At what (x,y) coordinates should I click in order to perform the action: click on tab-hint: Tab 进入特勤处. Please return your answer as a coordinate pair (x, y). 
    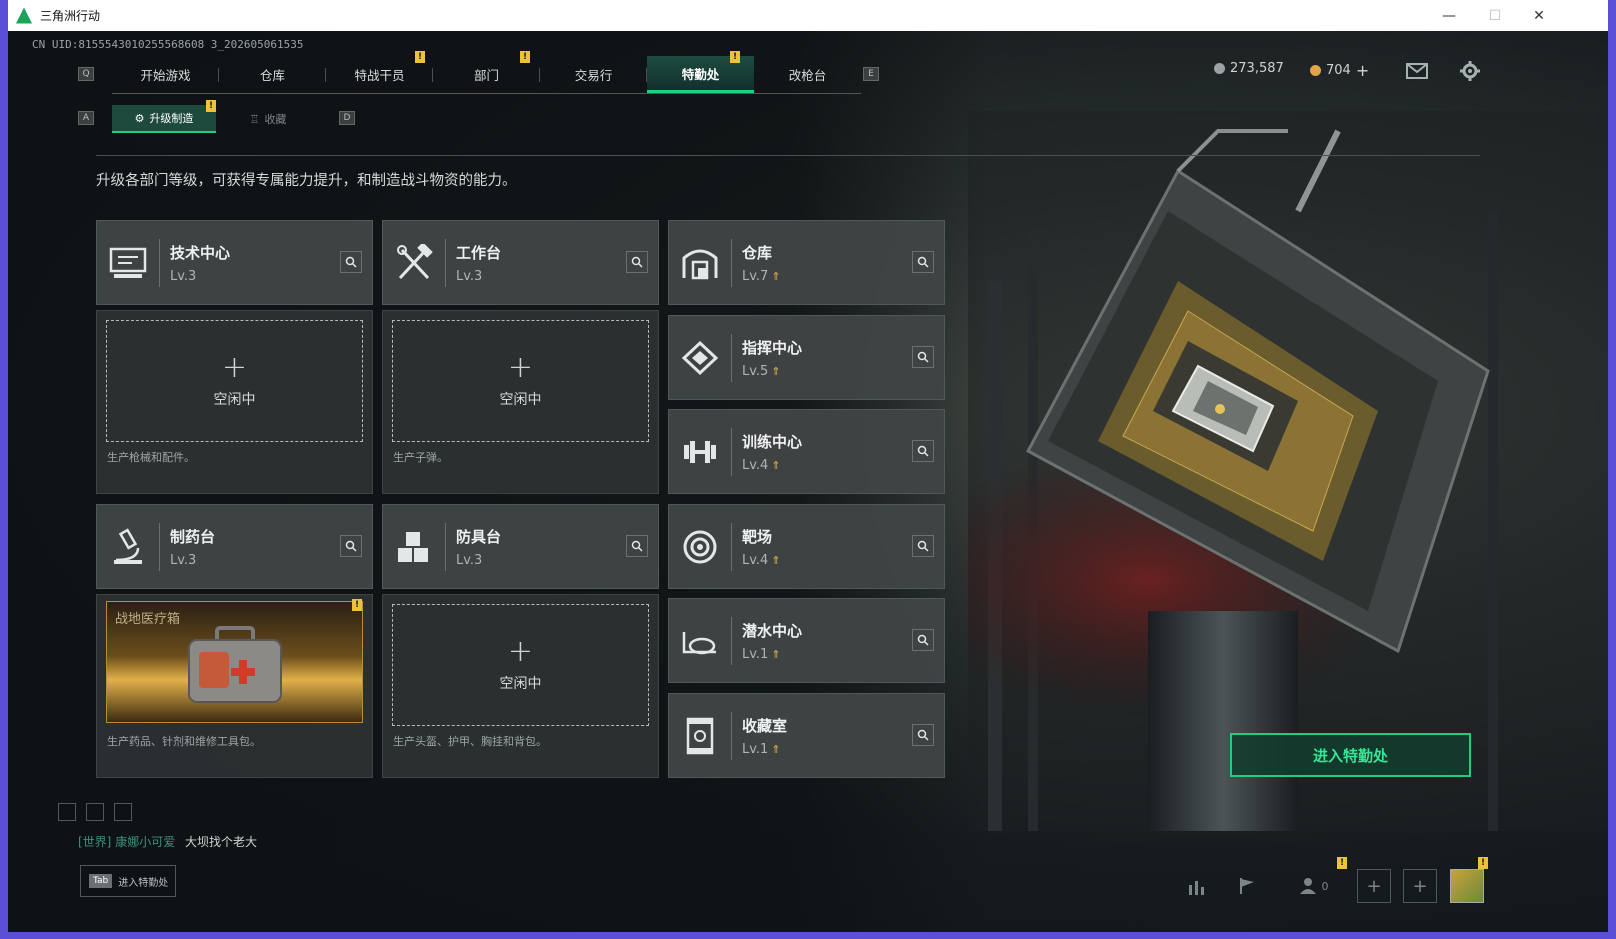
    Looking at the image, I should click on (128, 881).